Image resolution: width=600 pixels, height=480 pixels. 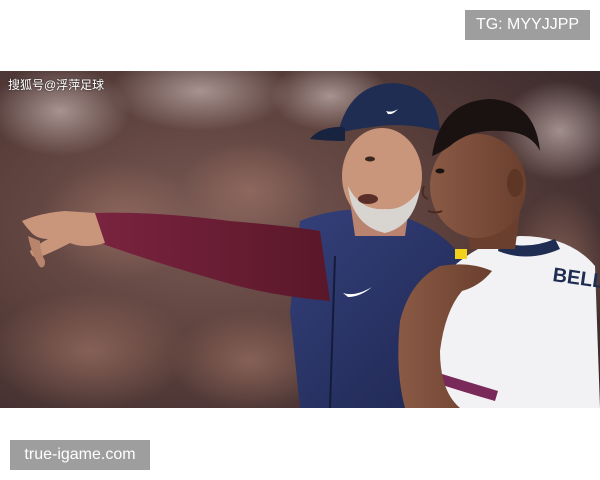 I want to click on source-label: 搜狐号@浮萍足球, so click(x=56, y=85).